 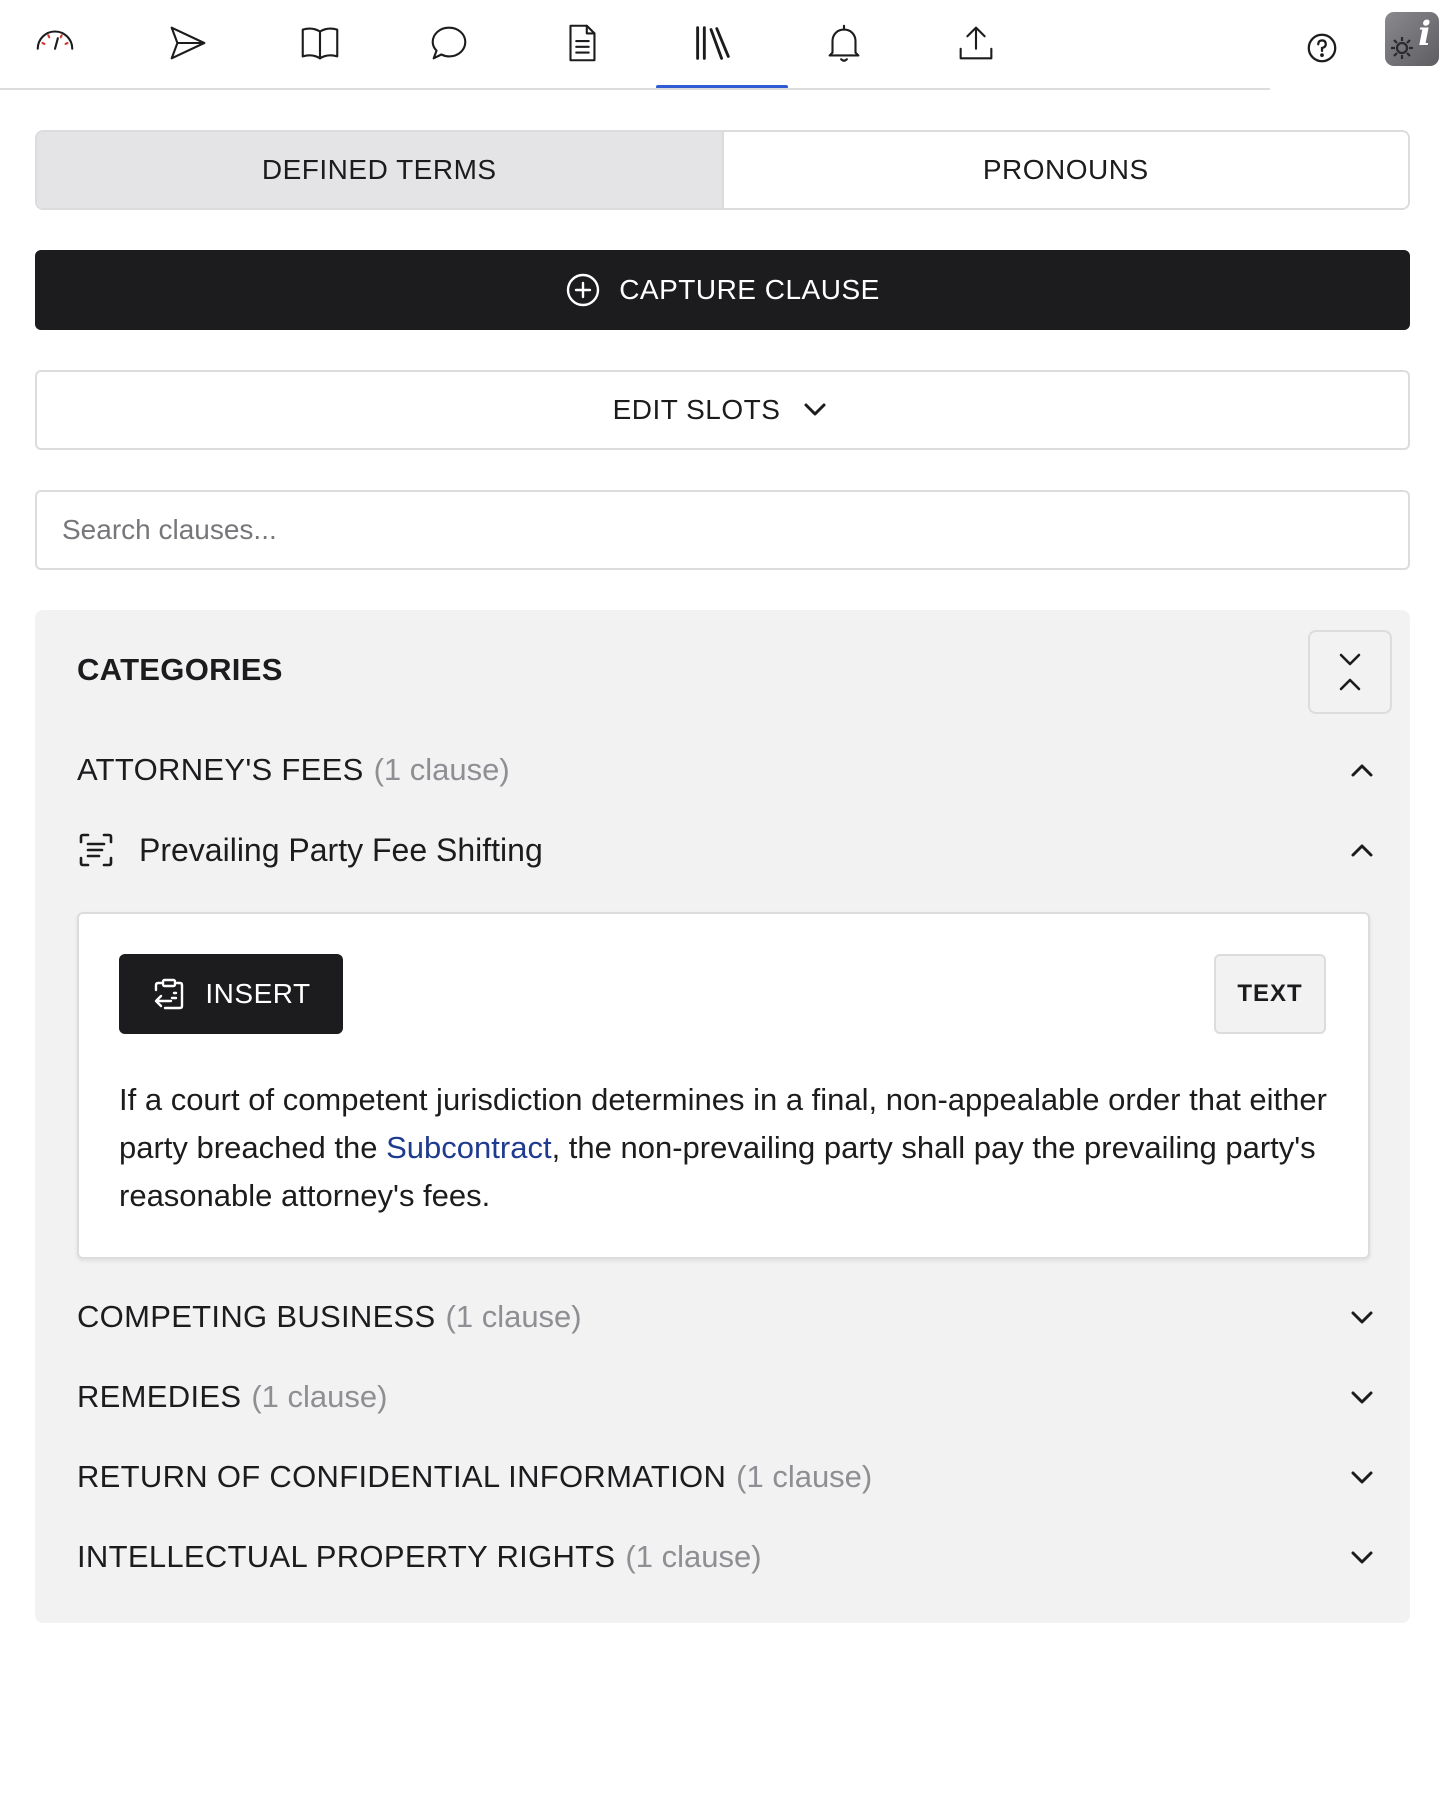 I want to click on document-icon, so click(x=582, y=43).